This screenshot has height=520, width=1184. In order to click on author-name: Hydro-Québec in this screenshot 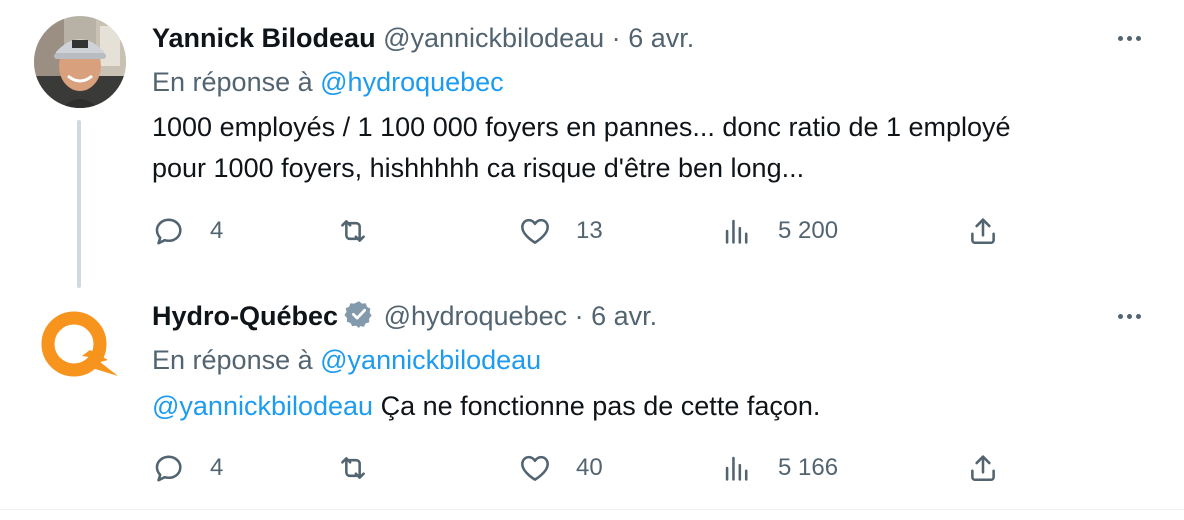, I will do `click(245, 316)`.